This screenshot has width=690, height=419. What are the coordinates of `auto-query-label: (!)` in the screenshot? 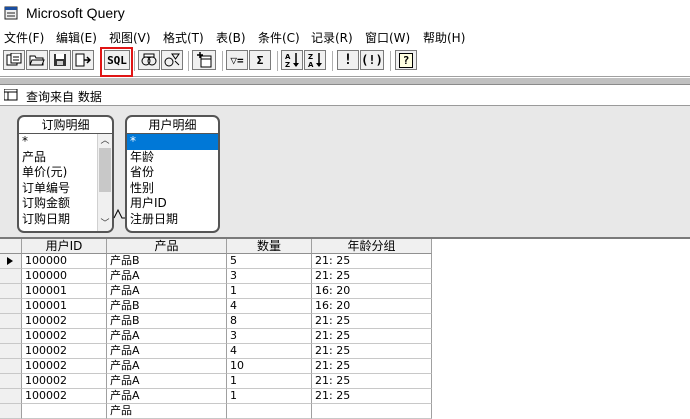 It's located at (372, 60).